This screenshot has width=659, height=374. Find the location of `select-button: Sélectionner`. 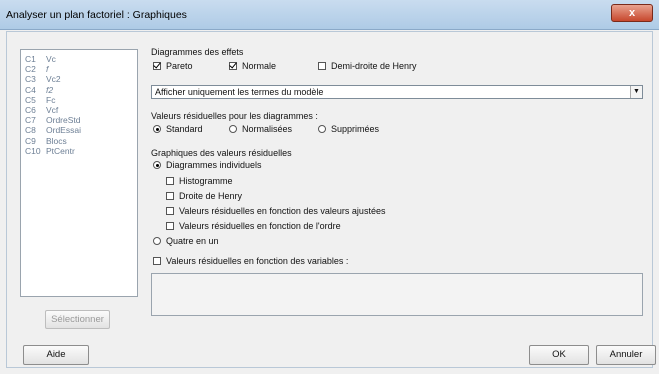

select-button: Sélectionner is located at coordinates (77, 319).